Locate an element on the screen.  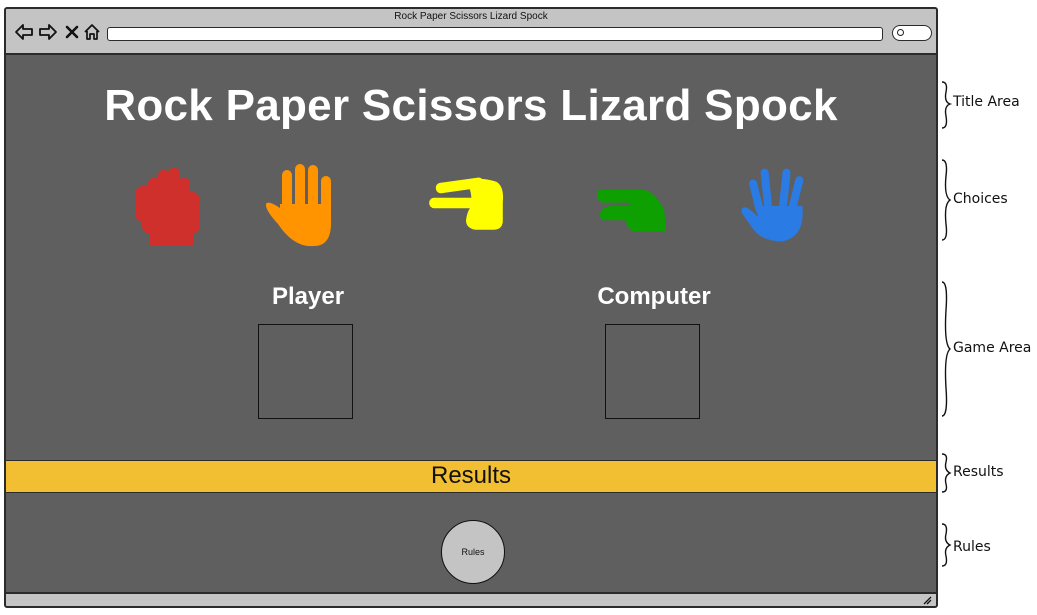
search-icon is located at coordinates (900, 32).